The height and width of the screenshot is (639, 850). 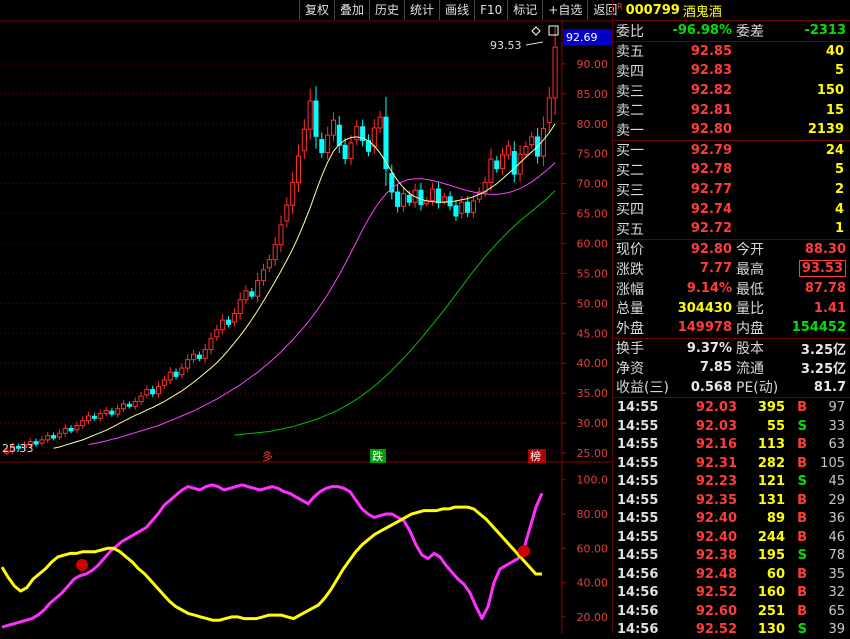 I want to click on price-tick-label: 65.00, so click(x=593, y=214).